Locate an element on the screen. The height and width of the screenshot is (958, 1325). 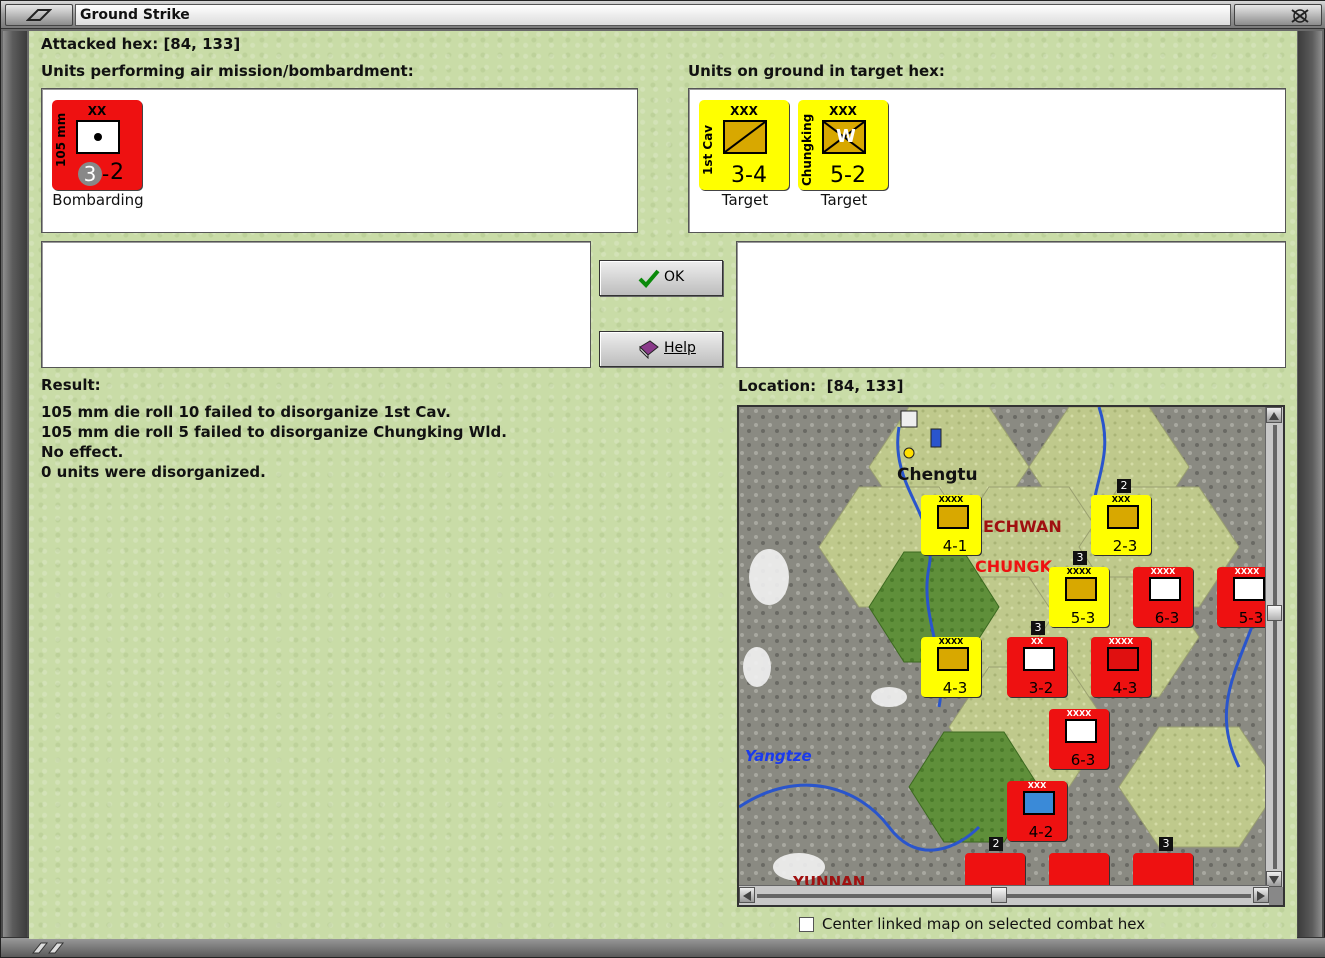
unit-dash: - is located at coordinates (106, 174).